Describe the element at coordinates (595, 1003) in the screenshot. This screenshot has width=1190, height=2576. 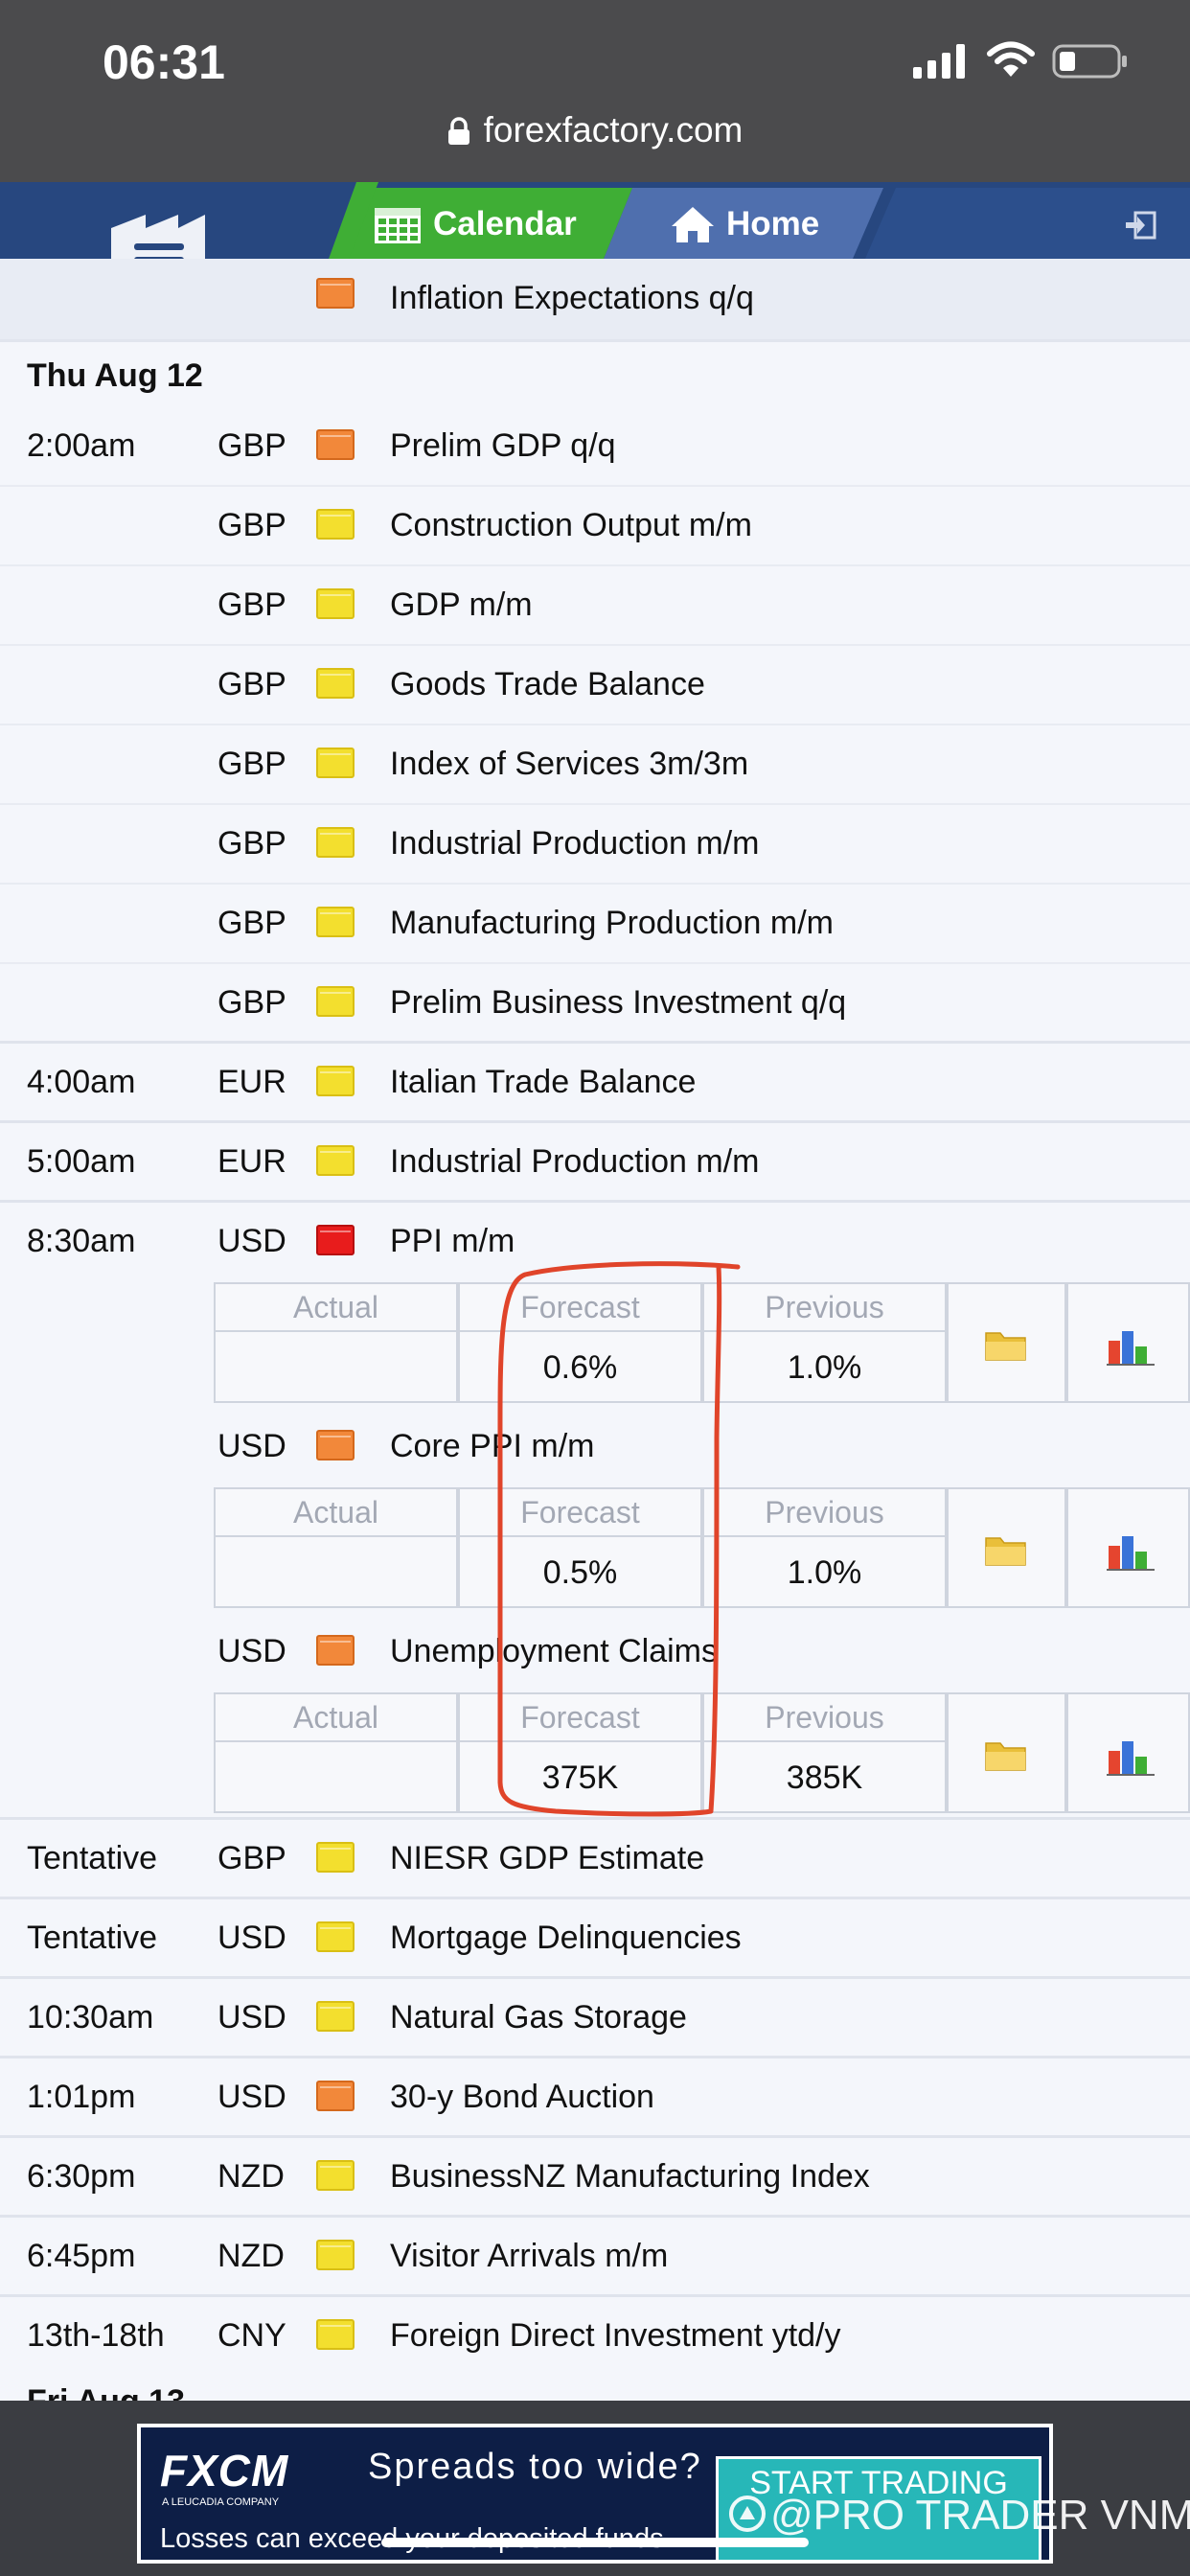
I see `table-row: GBP Prelim Business Investment q/q` at that location.